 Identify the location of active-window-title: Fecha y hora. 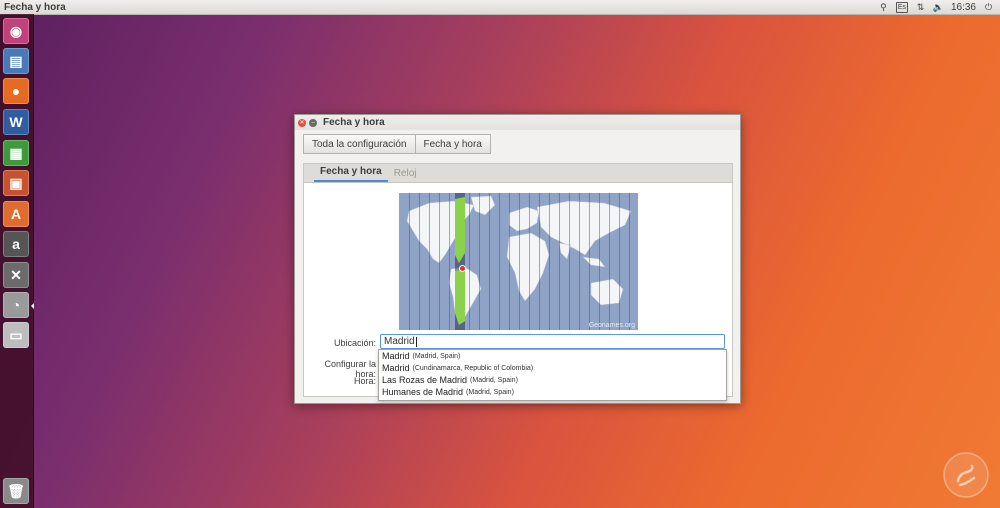
(35, 7).